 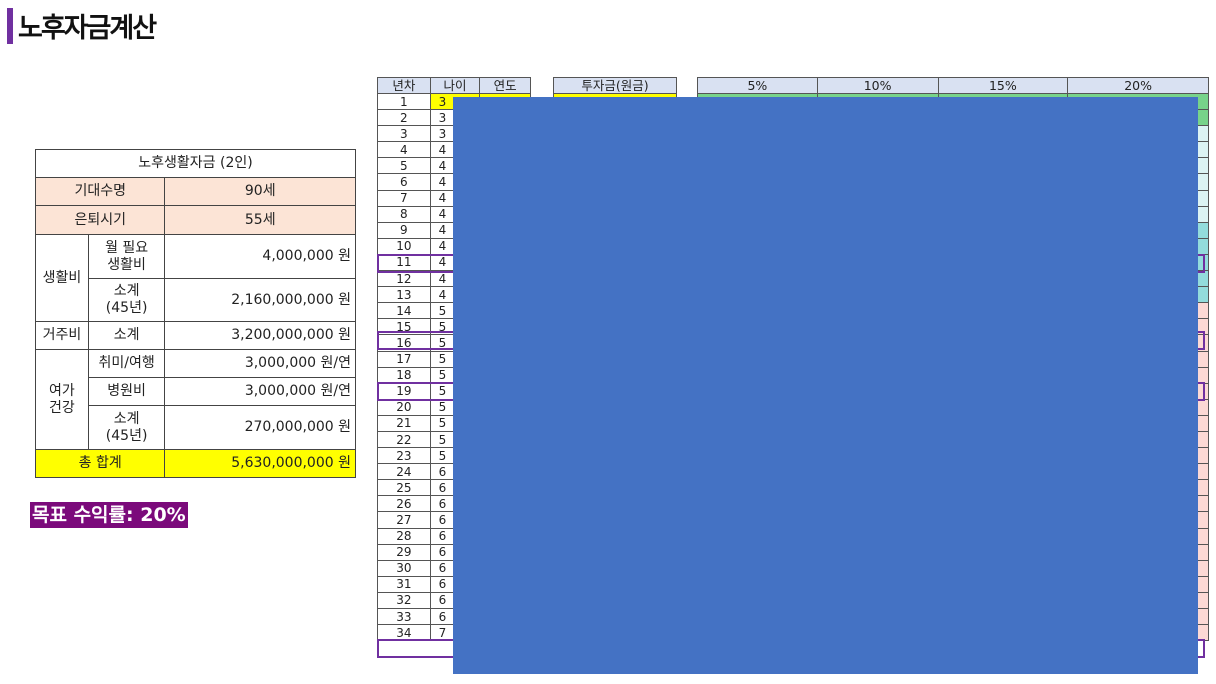 I want to click on year-no-cell: 33, so click(x=404, y=616).